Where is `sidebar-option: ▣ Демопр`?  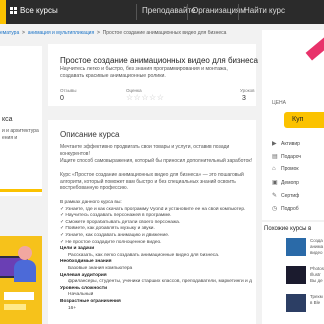
sidebar-option: ▣ Демопр is located at coordinates (285, 182).